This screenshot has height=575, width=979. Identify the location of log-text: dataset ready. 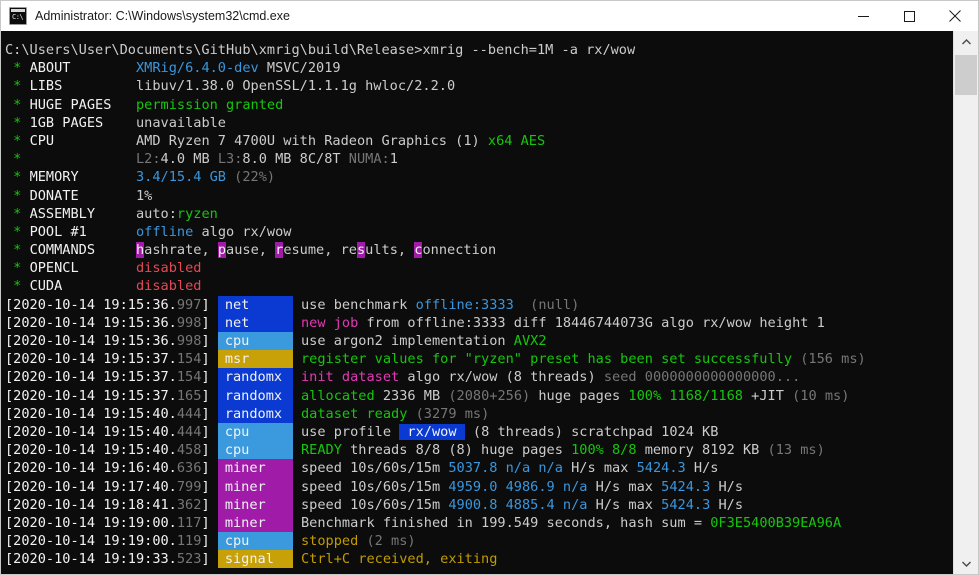
(354, 413).